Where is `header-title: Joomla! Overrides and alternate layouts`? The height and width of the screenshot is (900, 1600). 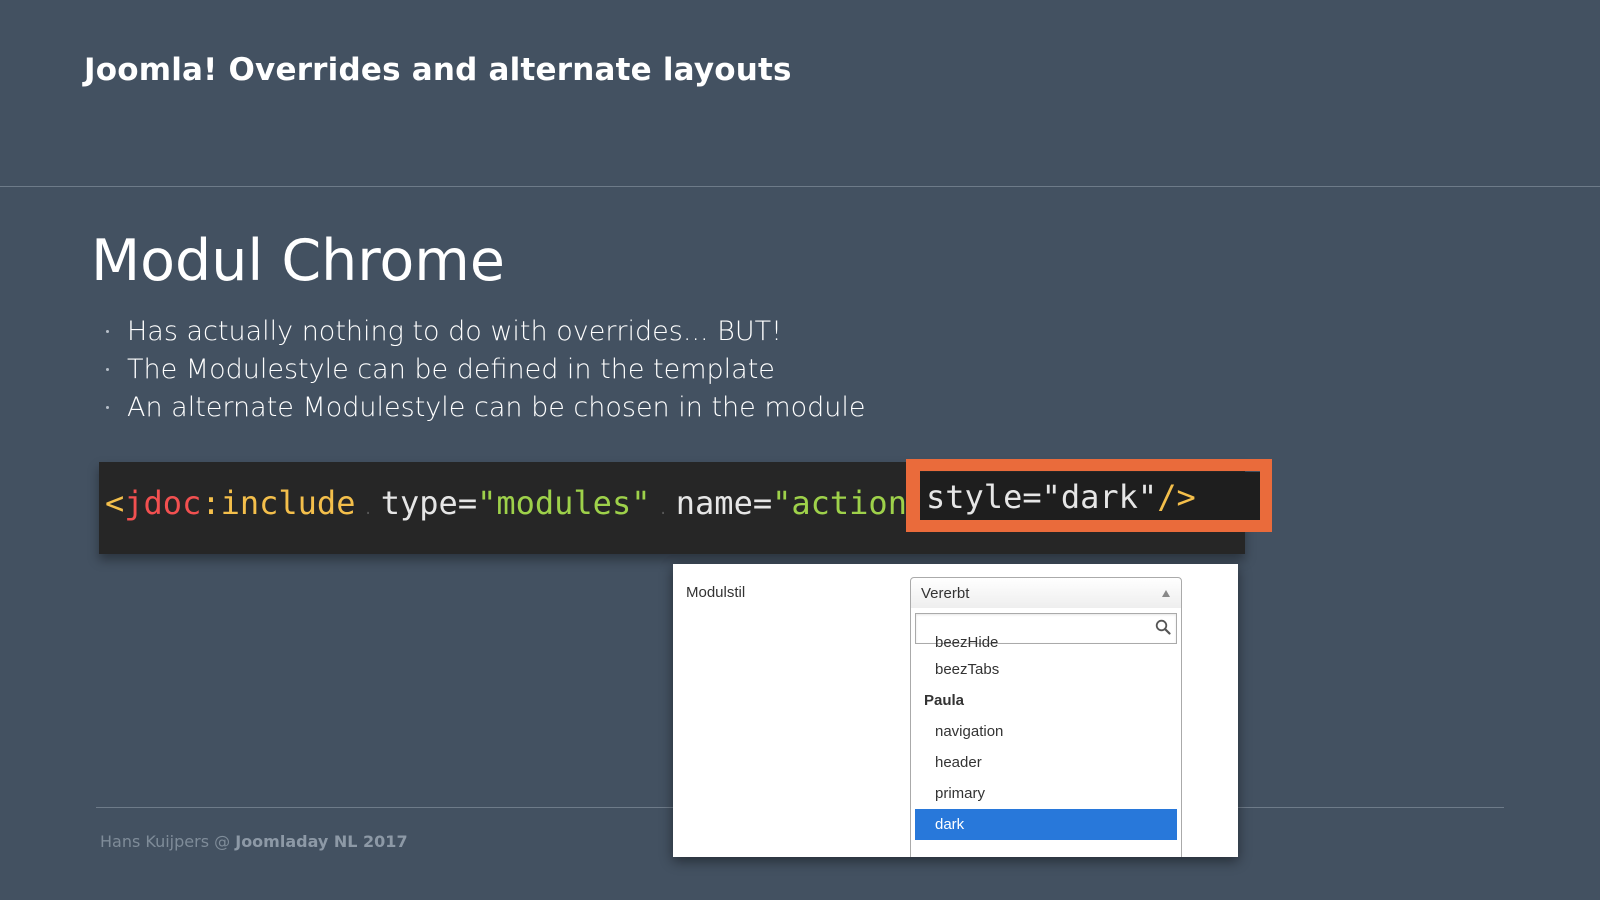 header-title: Joomla! Overrides and alternate layouts is located at coordinates (438, 70).